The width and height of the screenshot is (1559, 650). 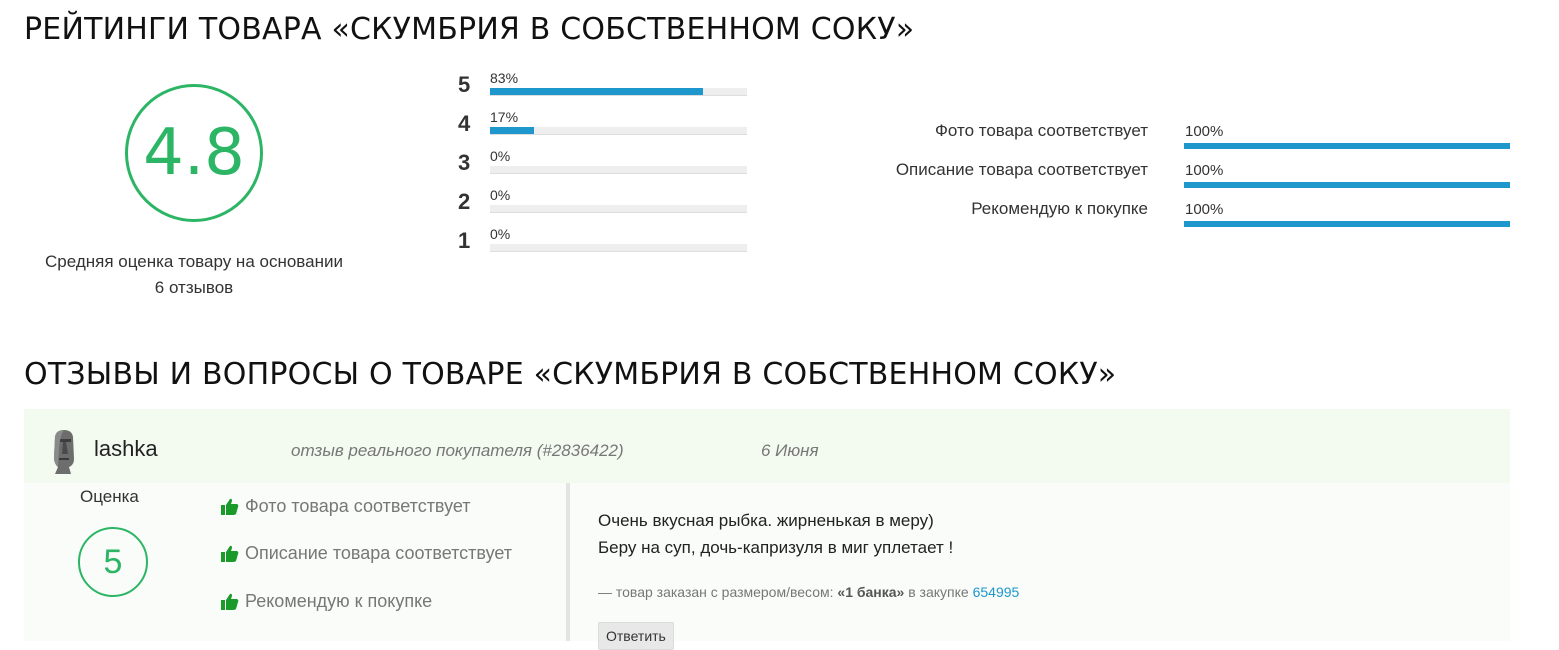 What do you see at coordinates (608, 203) in the screenshot?
I see `distribution-row: 2 0%` at bounding box center [608, 203].